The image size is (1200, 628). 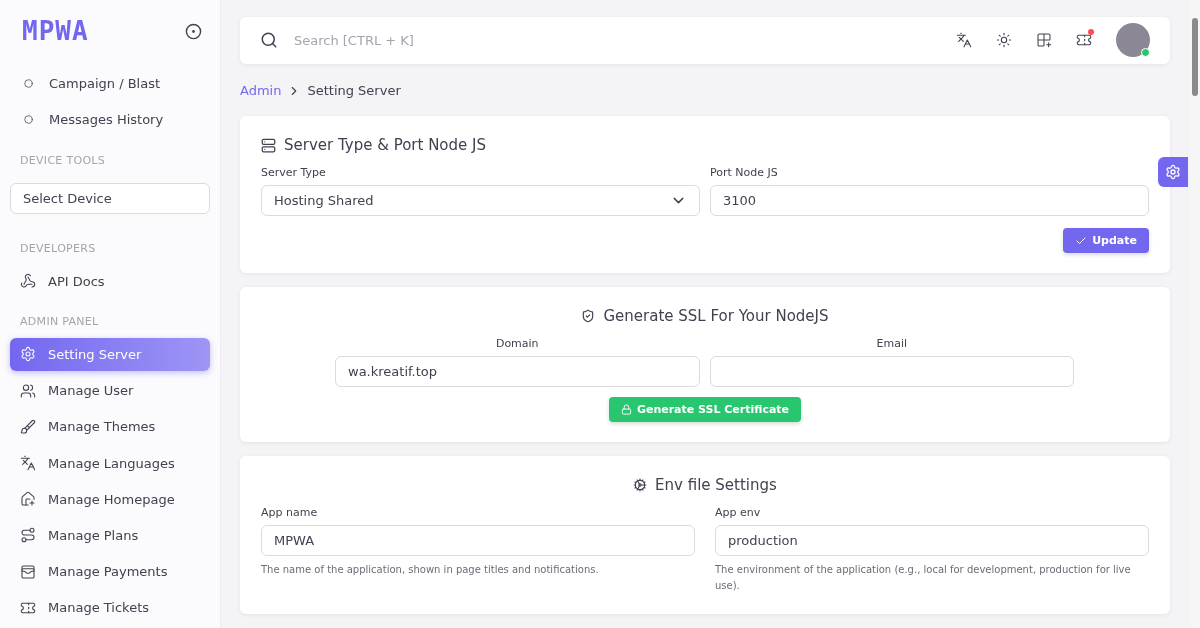 What do you see at coordinates (290, 512) in the screenshot?
I see `field-label: App name` at bounding box center [290, 512].